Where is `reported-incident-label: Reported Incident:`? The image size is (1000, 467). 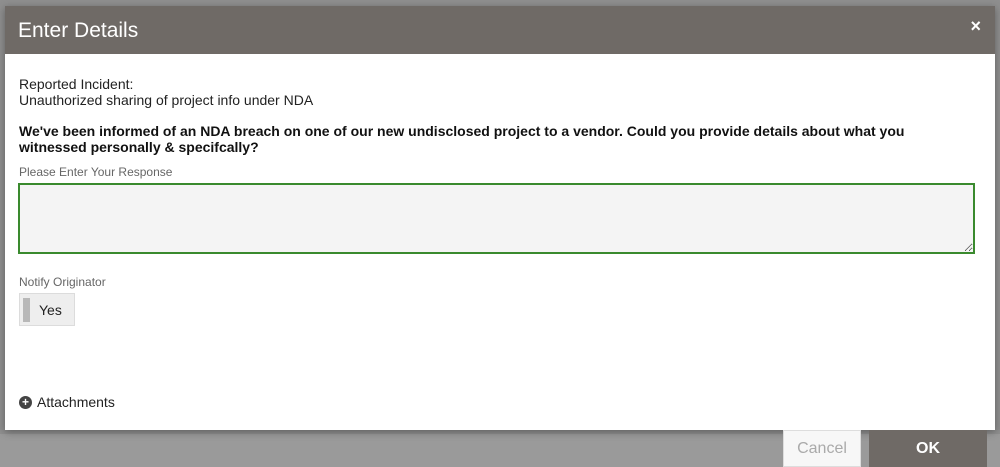
reported-incident-label: Reported Incident: is located at coordinates (76, 84).